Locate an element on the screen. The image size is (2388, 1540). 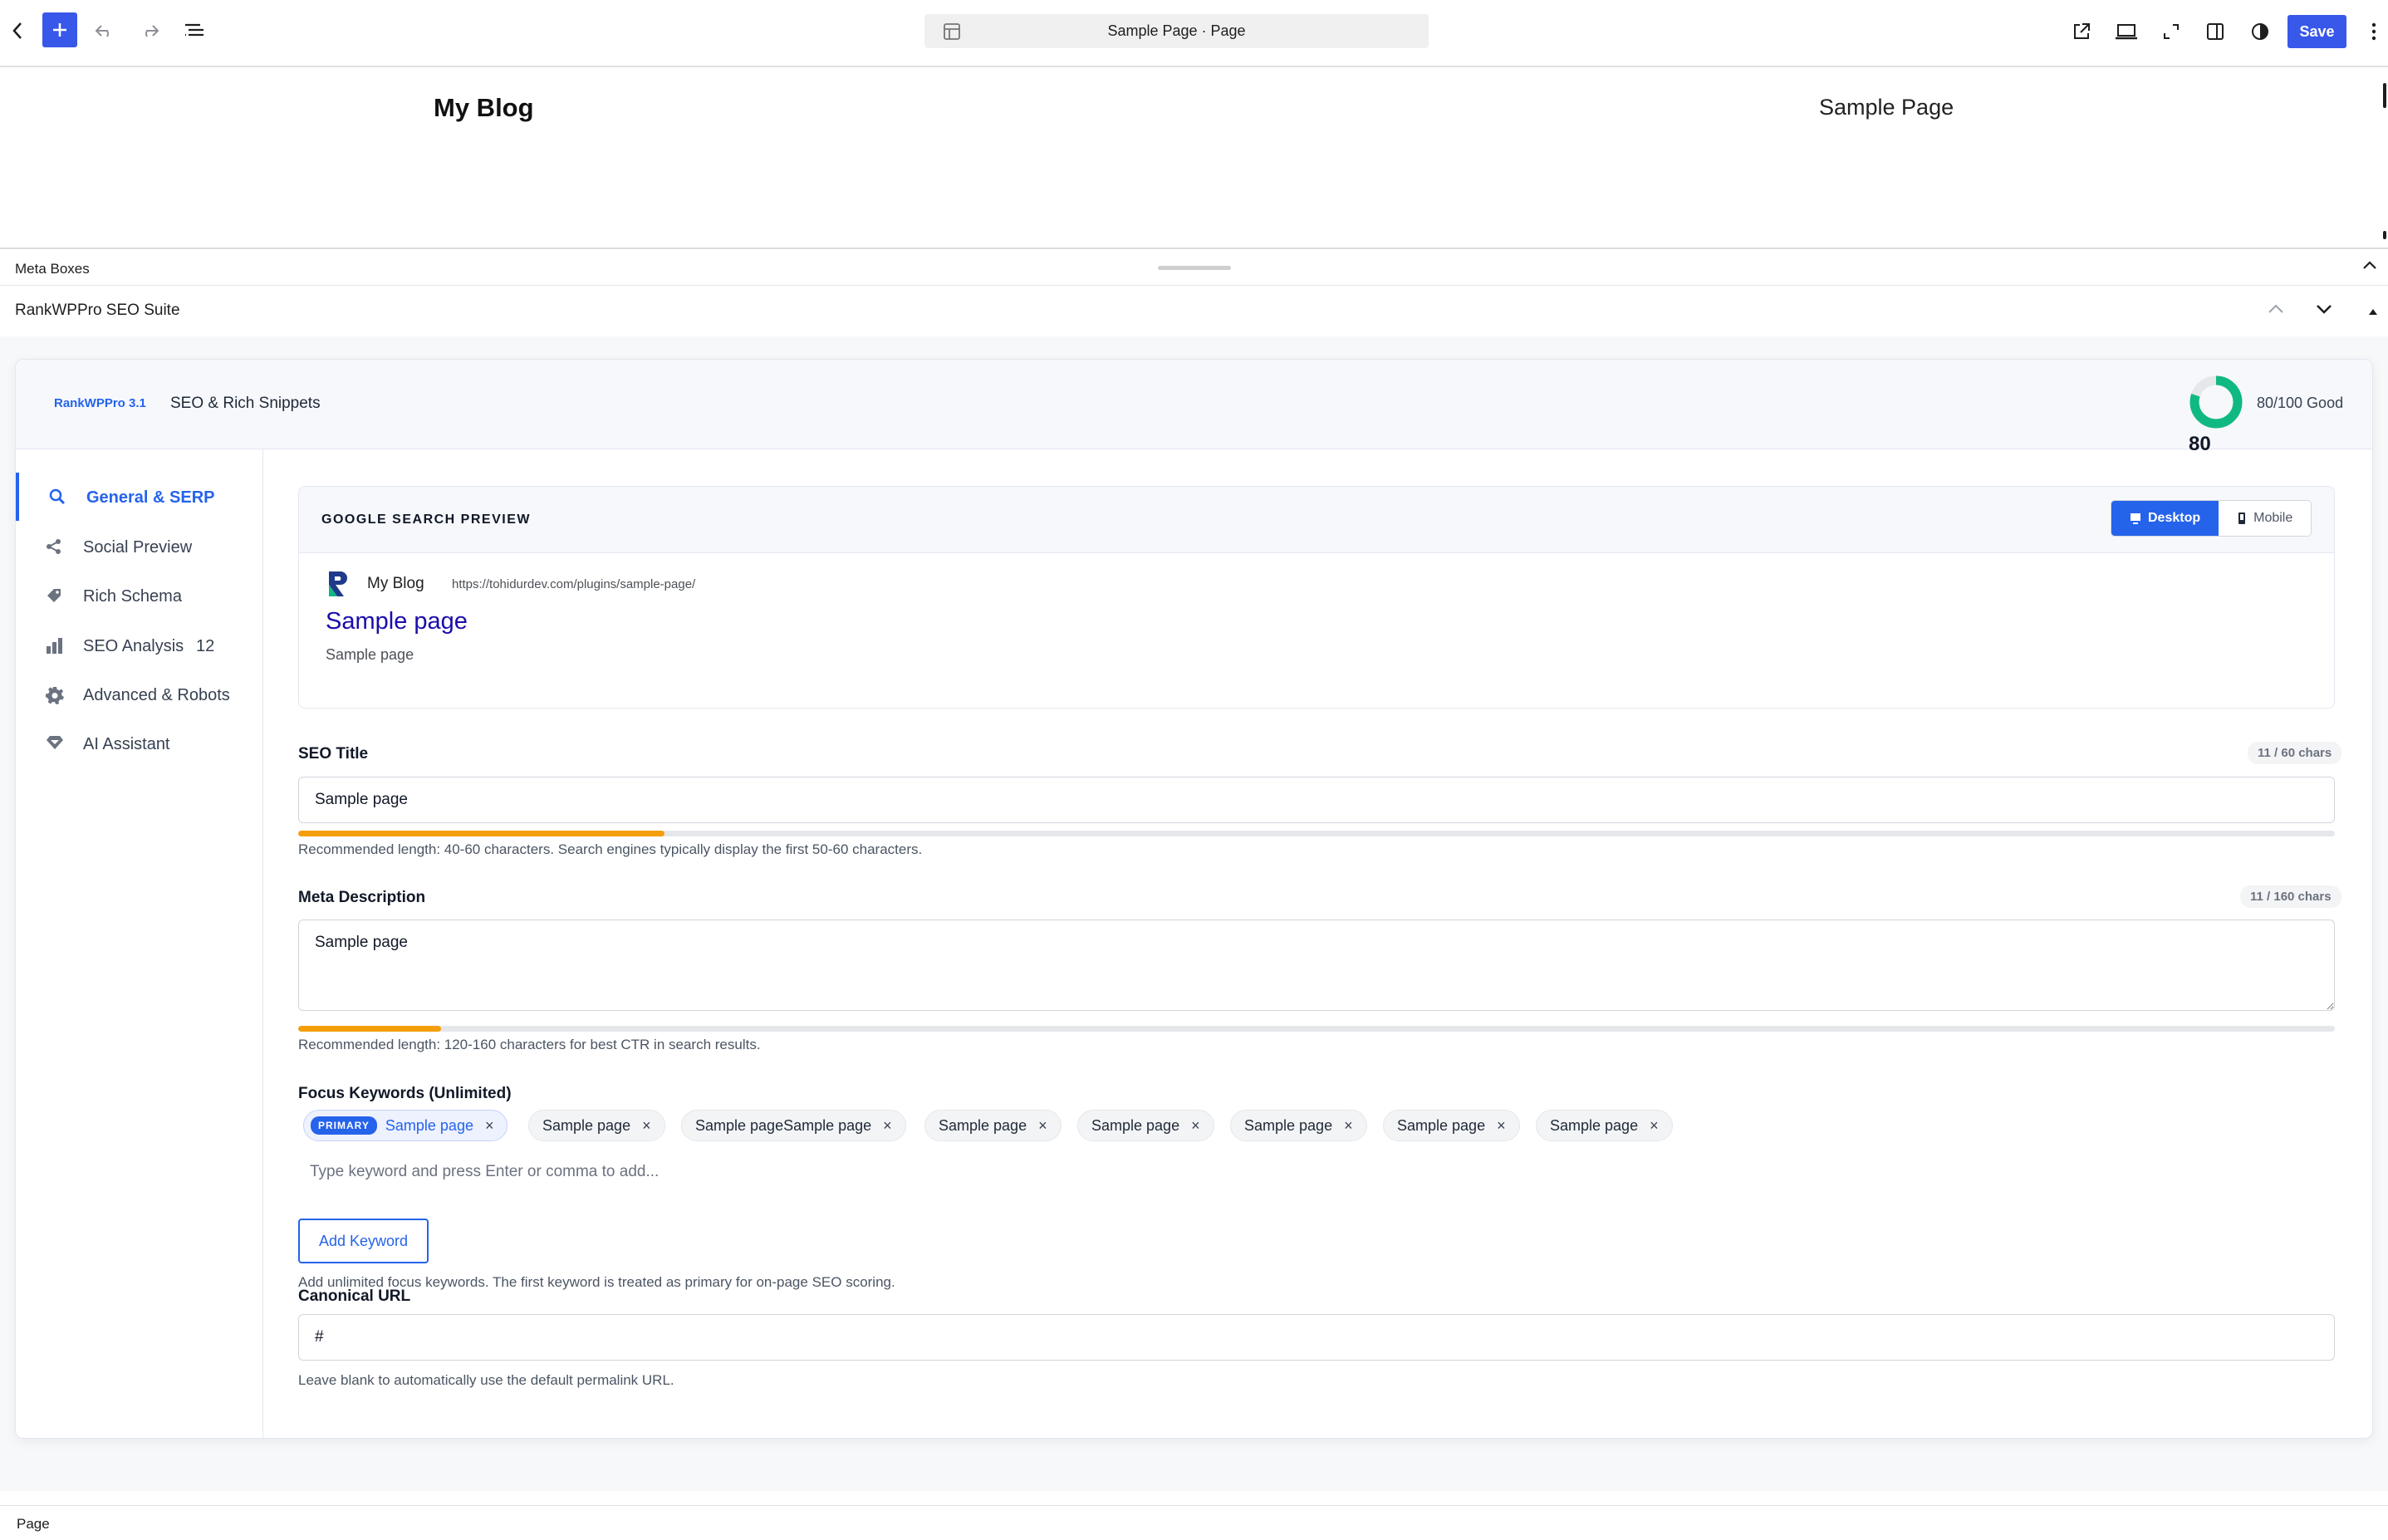
settings-sidebar-button is located at coordinates (2215, 31).